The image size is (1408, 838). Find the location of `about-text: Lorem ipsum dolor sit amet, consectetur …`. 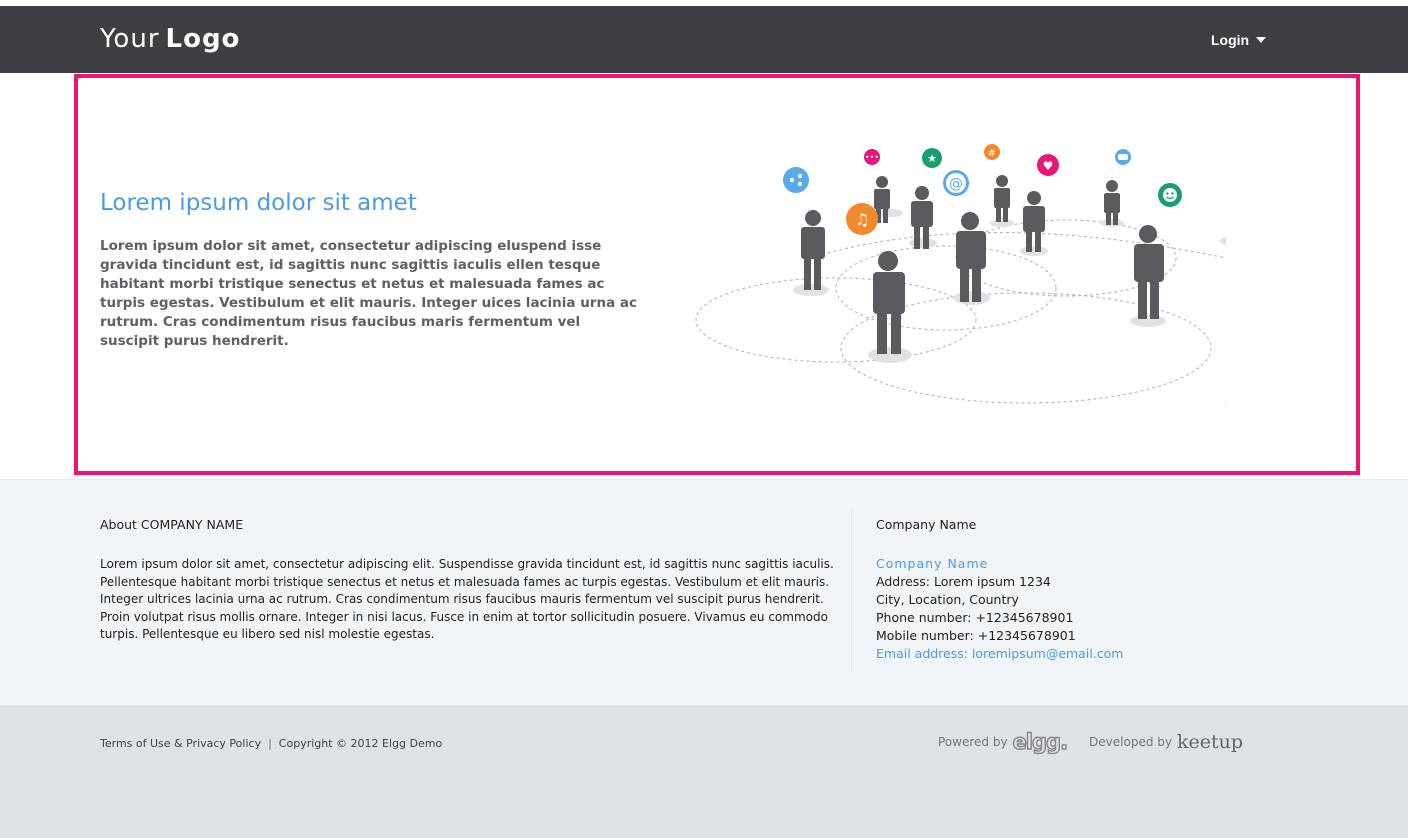

about-text: Lorem ipsum dolor sit amet, consectetur … is located at coordinates (467, 599).